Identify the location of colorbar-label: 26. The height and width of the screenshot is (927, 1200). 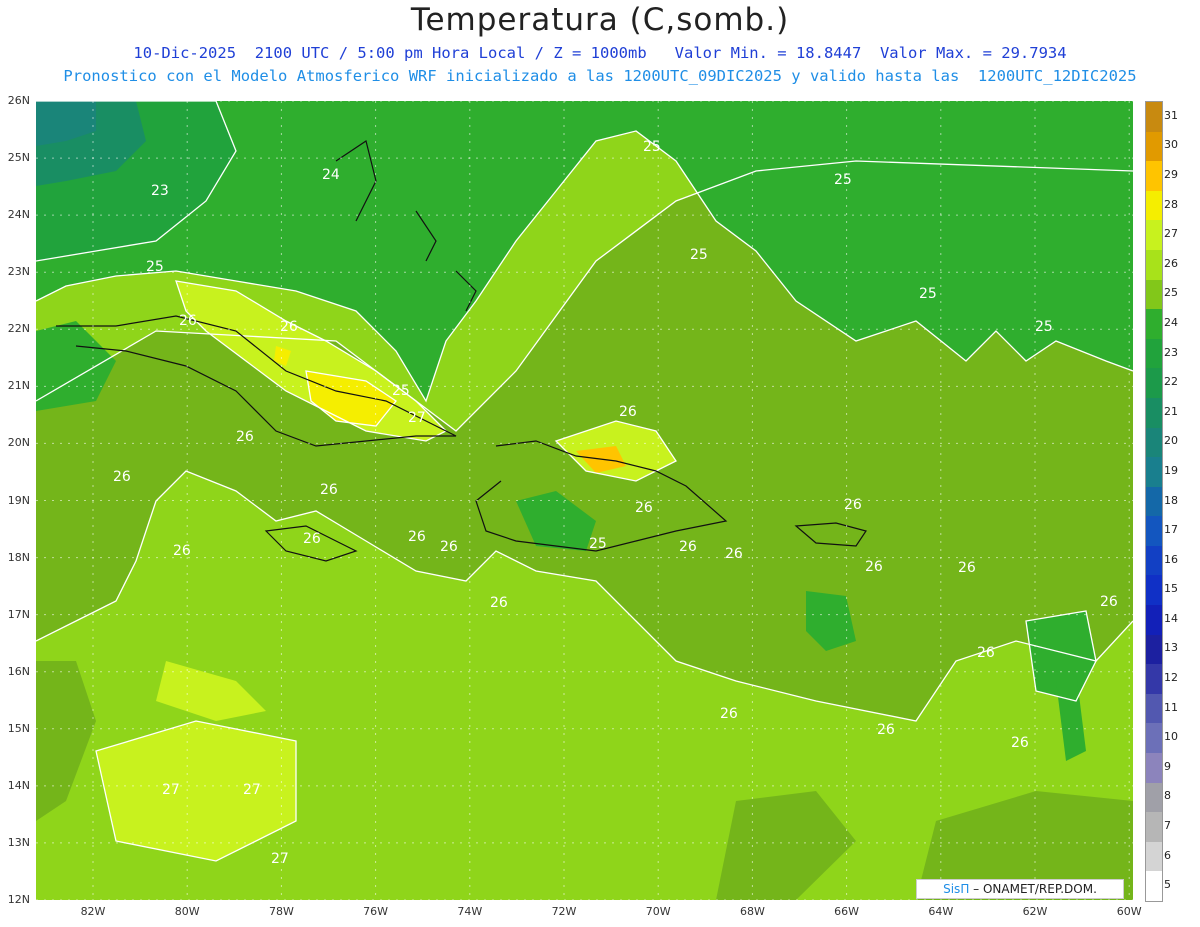
(1171, 263).